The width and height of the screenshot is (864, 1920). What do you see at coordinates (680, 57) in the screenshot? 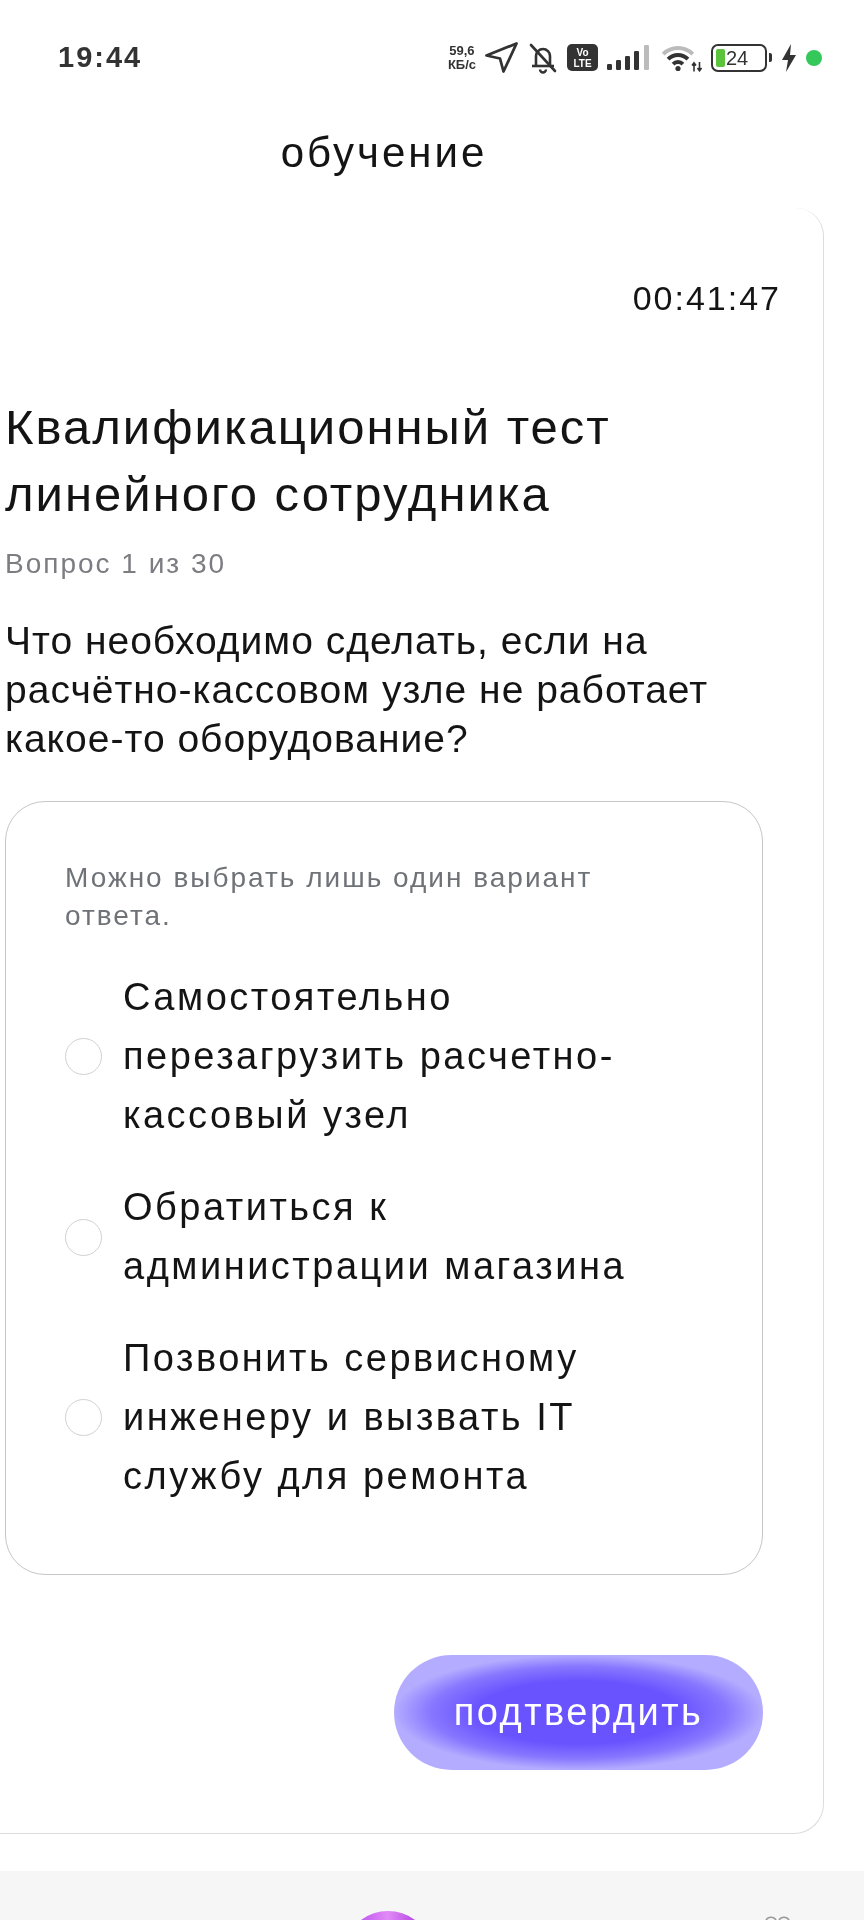
I see `wifi-icon` at bounding box center [680, 57].